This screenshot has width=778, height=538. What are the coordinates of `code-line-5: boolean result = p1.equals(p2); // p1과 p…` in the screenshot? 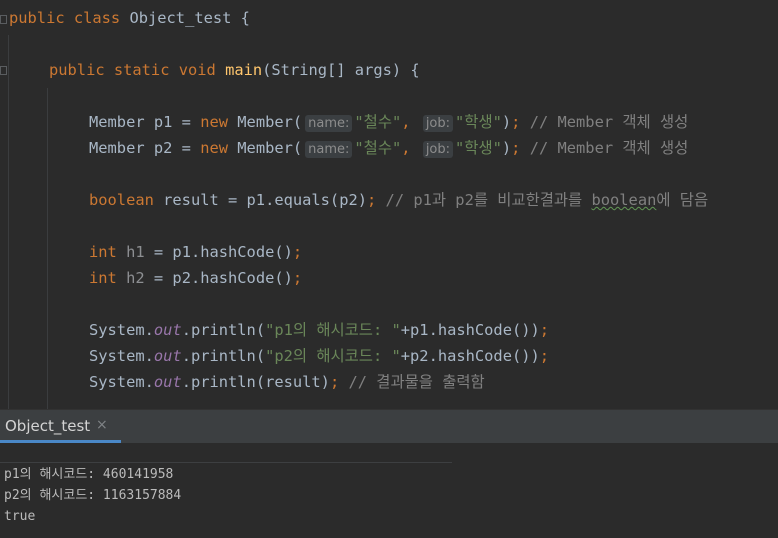 It's located at (398, 200).